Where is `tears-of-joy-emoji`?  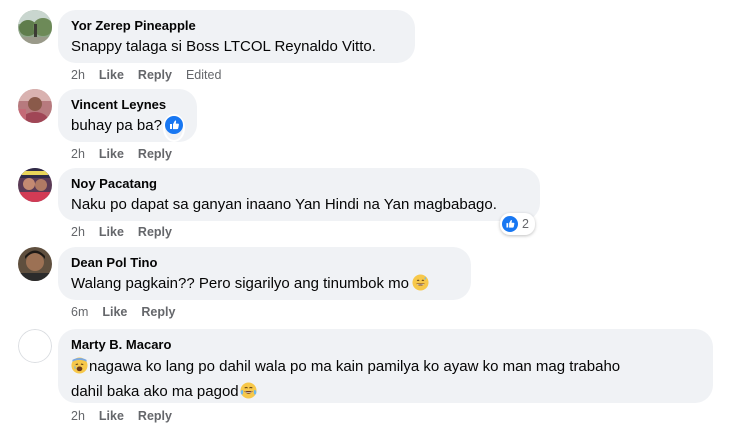 tears-of-joy-emoji is located at coordinates (248, 393).